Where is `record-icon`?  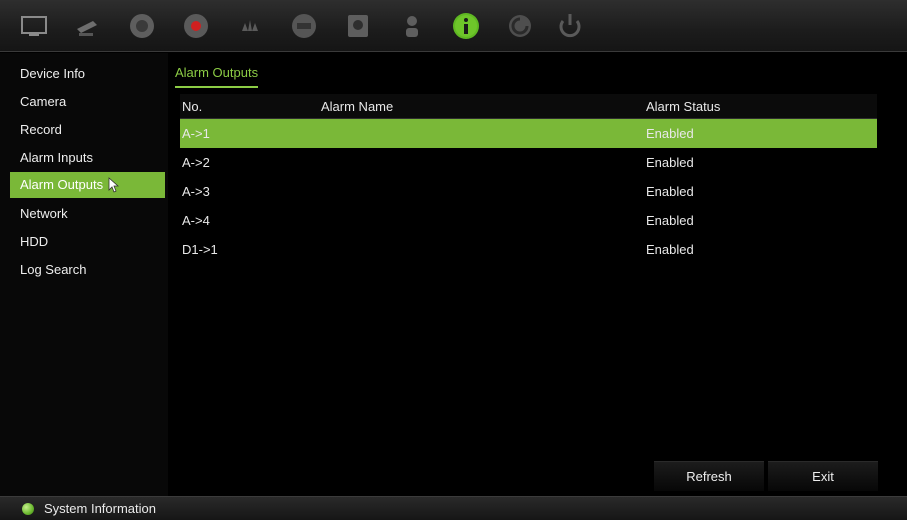 record-icon is located at coordinates (196, 26).